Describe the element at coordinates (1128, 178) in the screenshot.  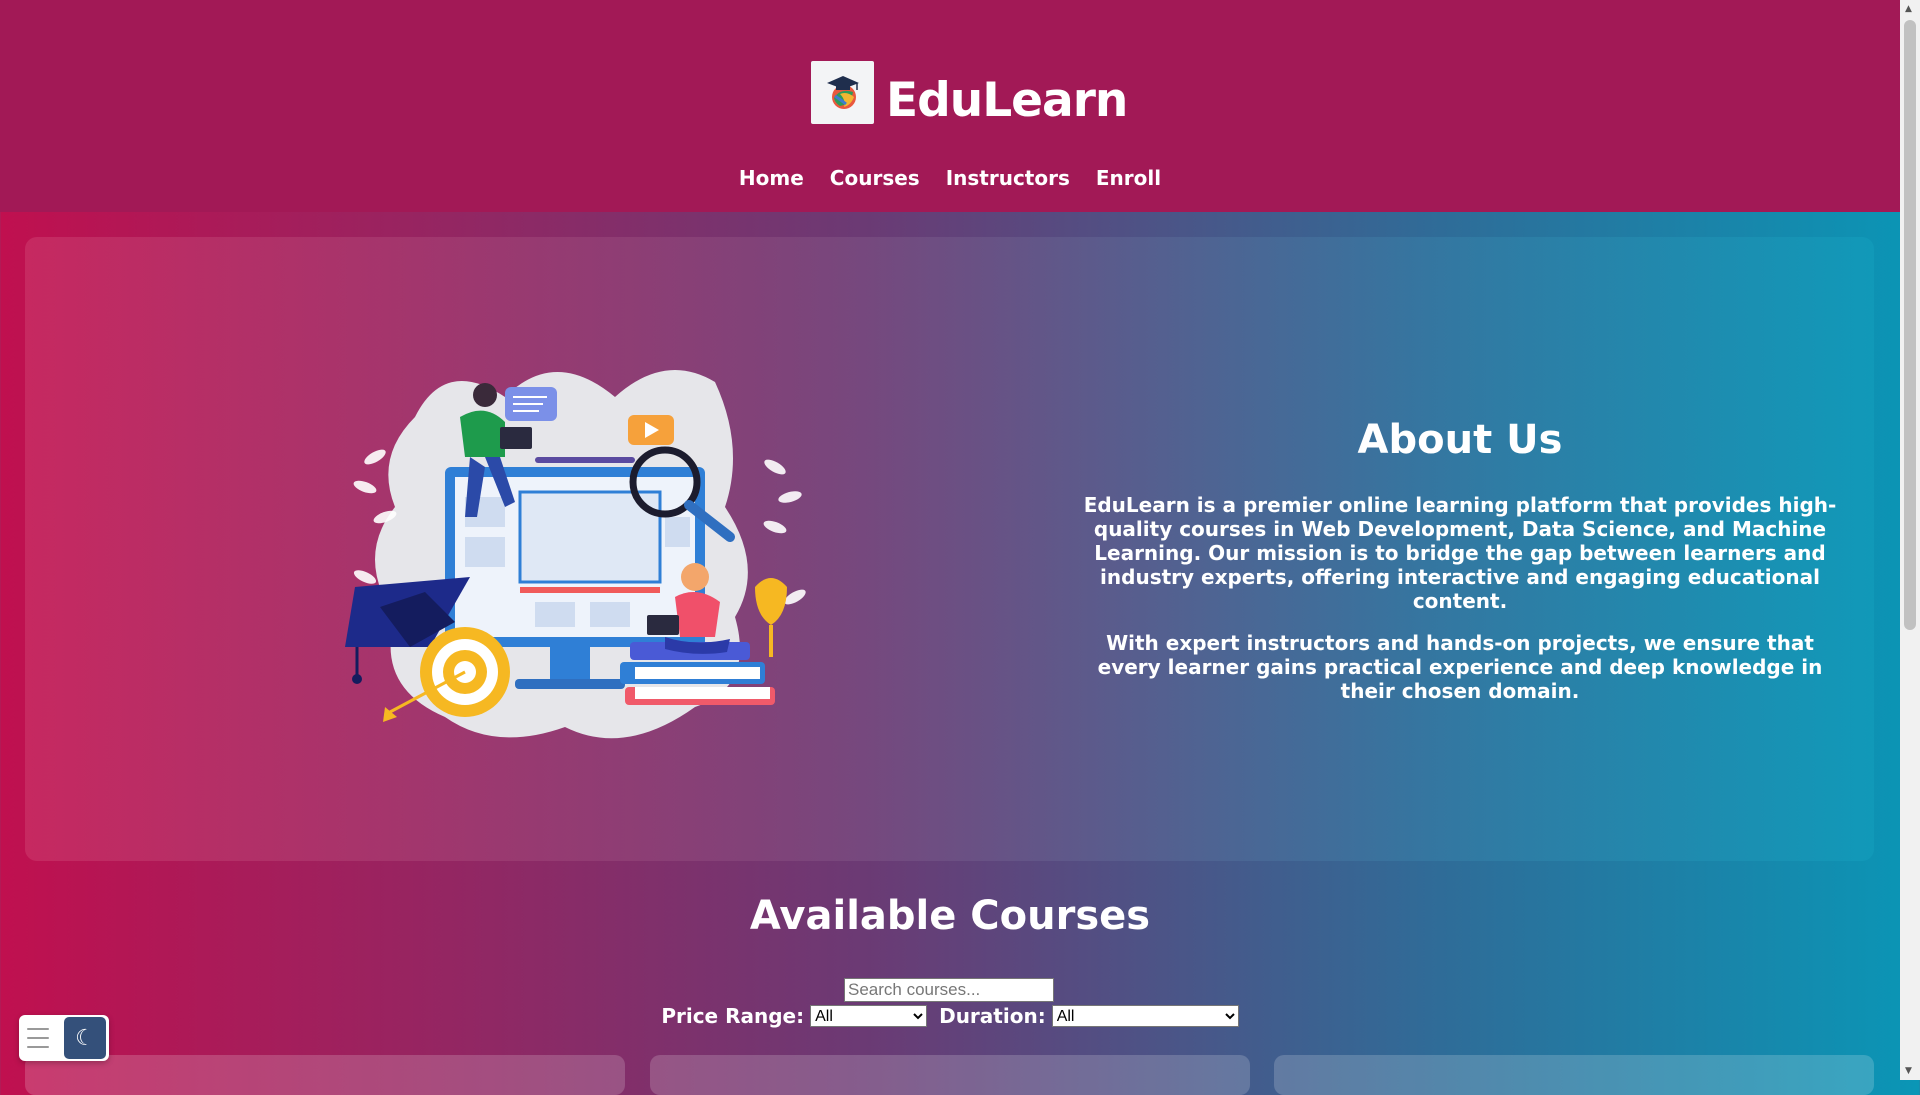
I see `nav-enroll: Enroll` at that location.